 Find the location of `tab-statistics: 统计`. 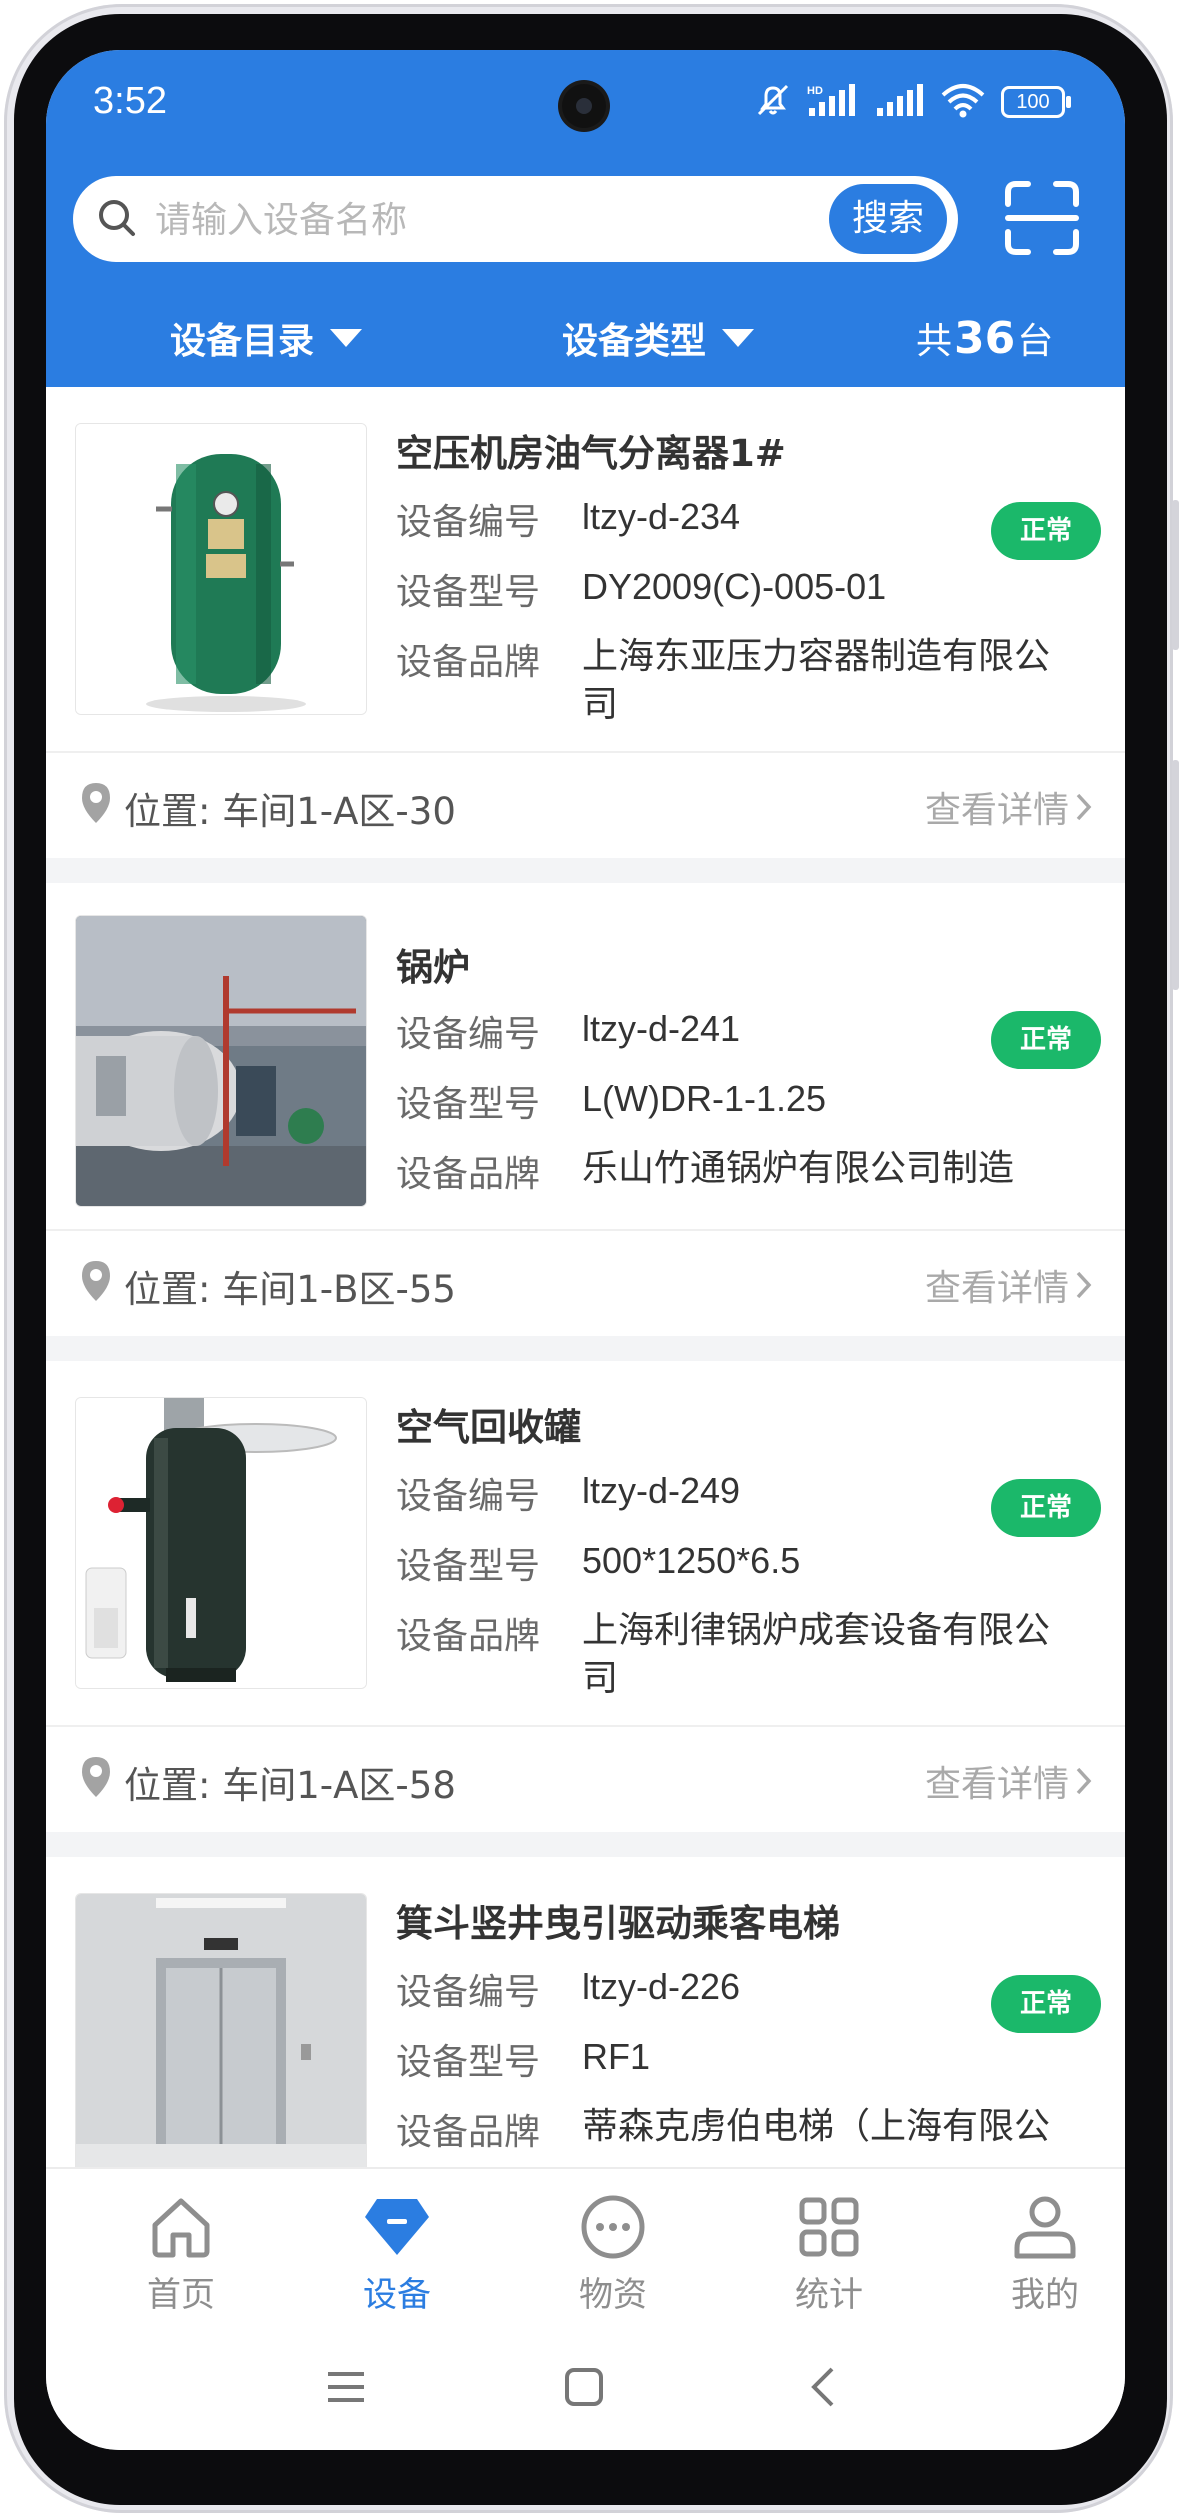

tab-statistics: 统计 is located at coordinates (829, 2251).